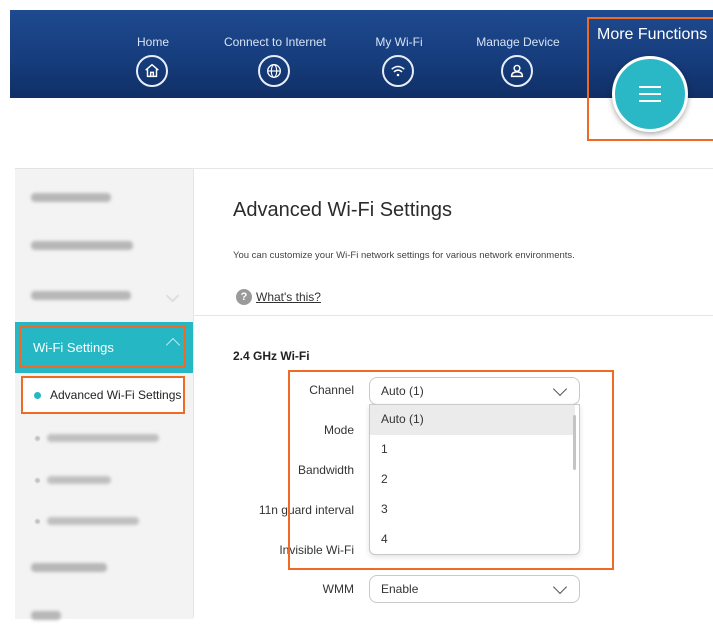 The height and width of the screenshot is (631, 713). Describe the element at coordinates (399, 42) in the screenshot. I see `nav-mywifi-label: My Wi-Fi` at that location.